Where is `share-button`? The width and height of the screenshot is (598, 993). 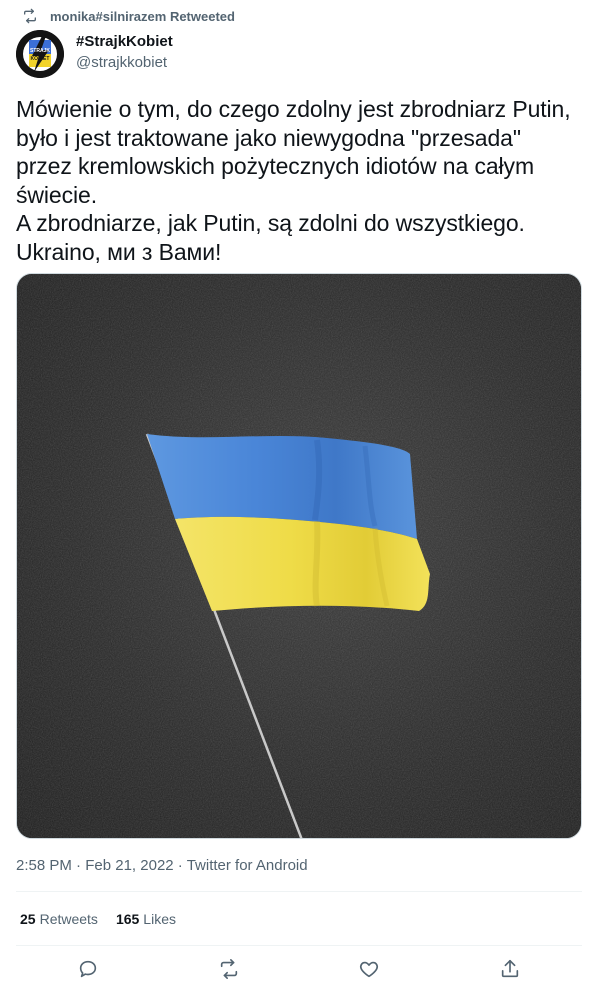 share-button is located at coordinates (510, 969).